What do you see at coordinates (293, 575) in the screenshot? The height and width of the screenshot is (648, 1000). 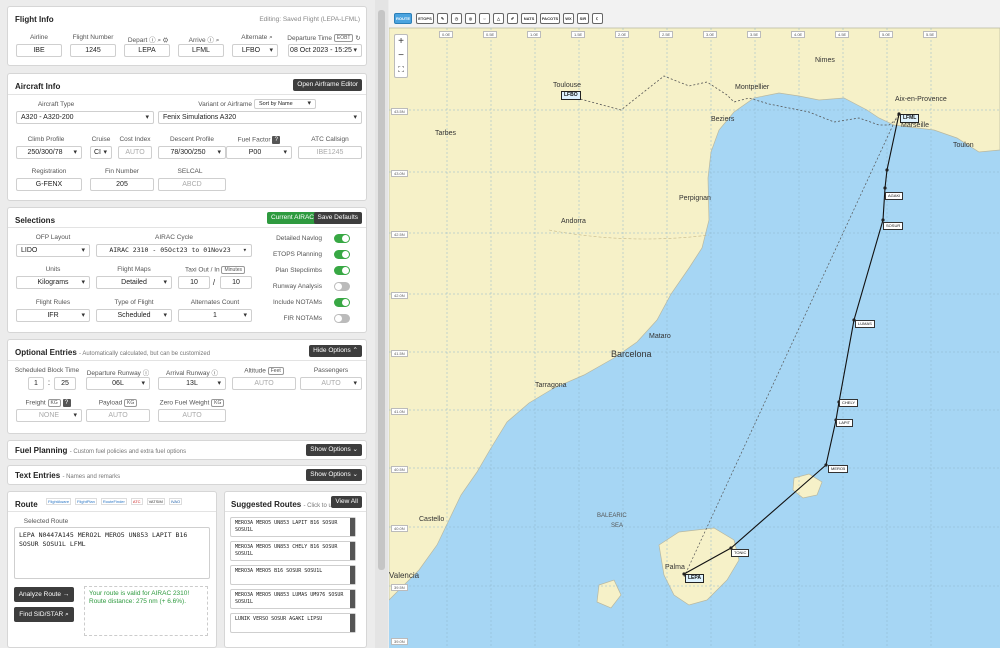 I see `suggested-route-item: MERO3A MERO5 B16 SOSUR SOSU1L` at bounding box center [293, 575].